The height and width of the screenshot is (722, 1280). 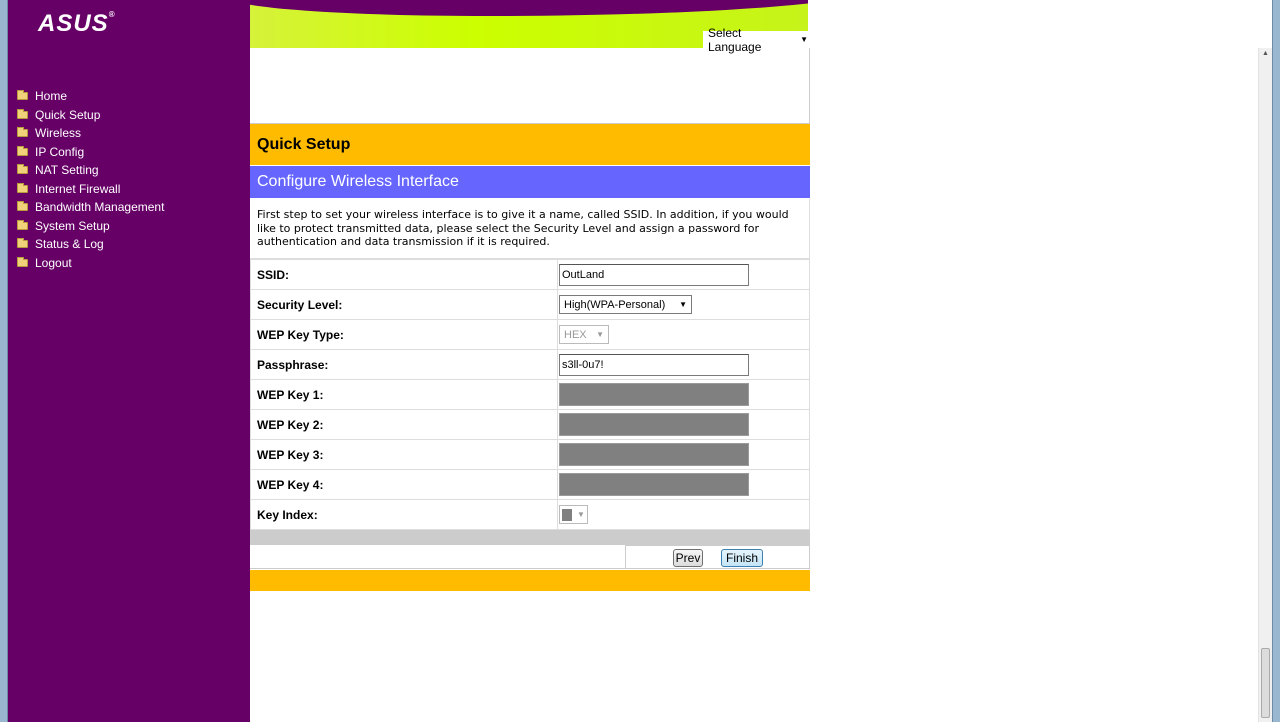 What do you see at coordinates (654, 394) in the screenshot?
I see `wep-key-1-field` at bounding box center [654, 394].